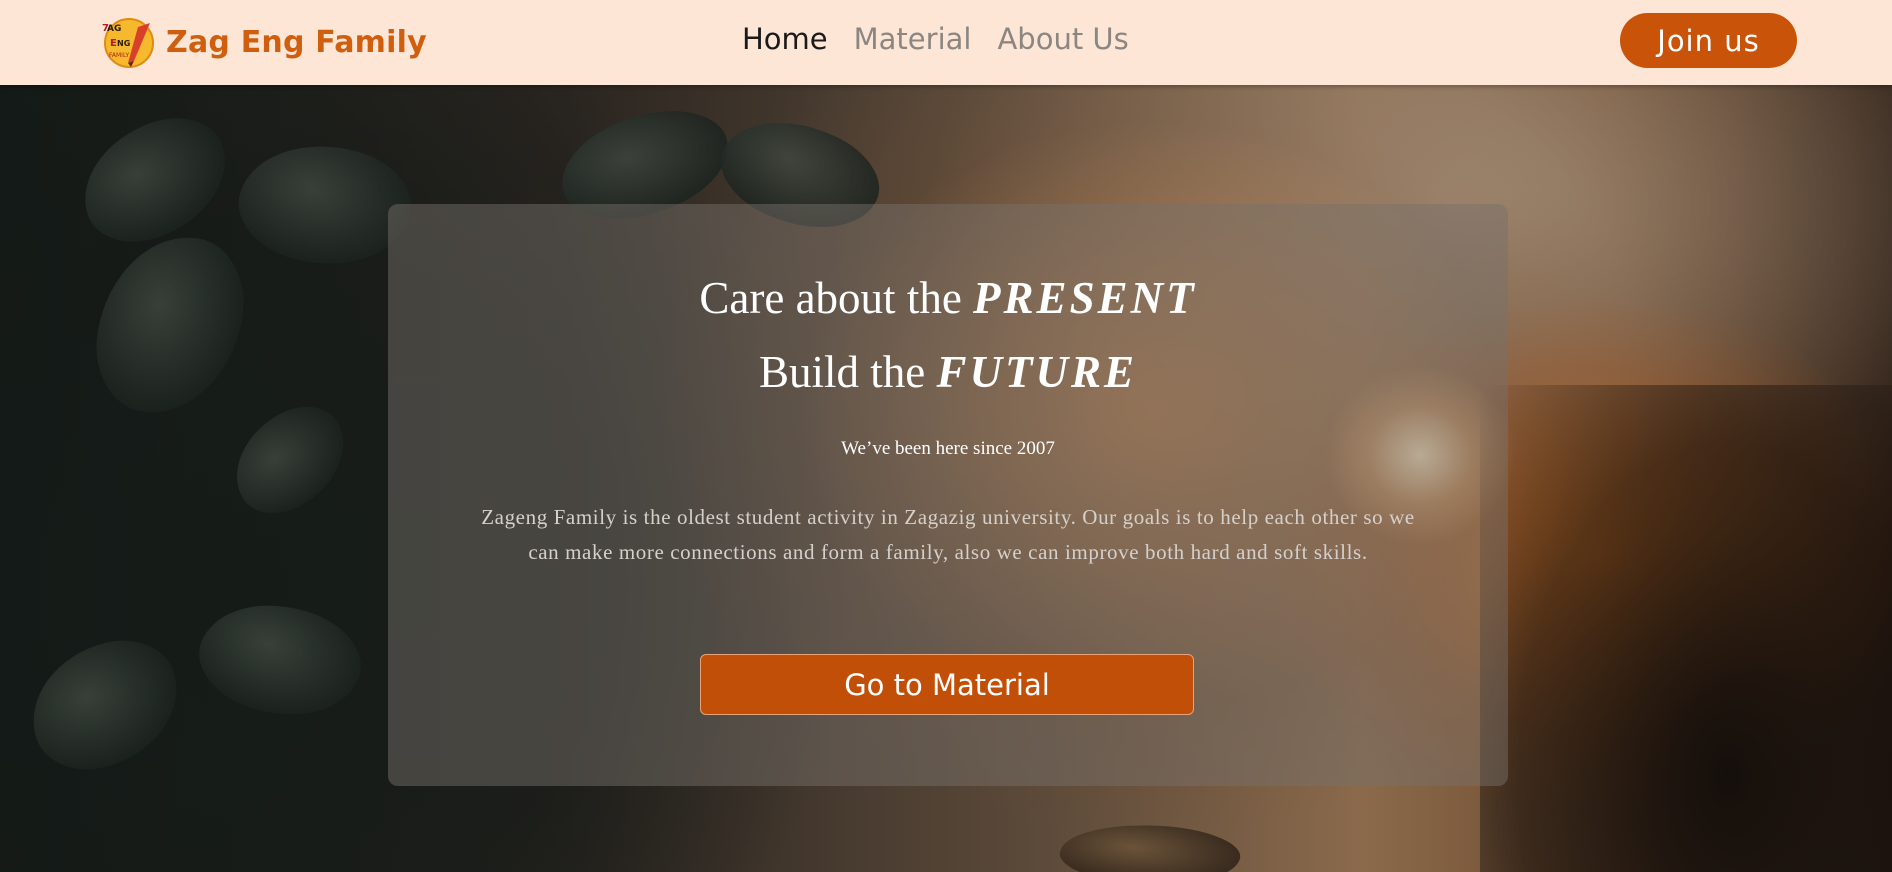 This screenshot has width=1892, height=872. What do you see at coordinates (119, 55) in the screenshot?
I see `svg-text: FAMILY` at bounding box center [119, 55].